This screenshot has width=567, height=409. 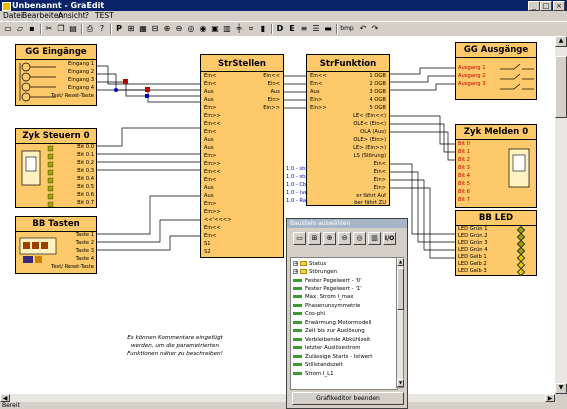 I want to click on d-button: D, so click(x=280, y=29).